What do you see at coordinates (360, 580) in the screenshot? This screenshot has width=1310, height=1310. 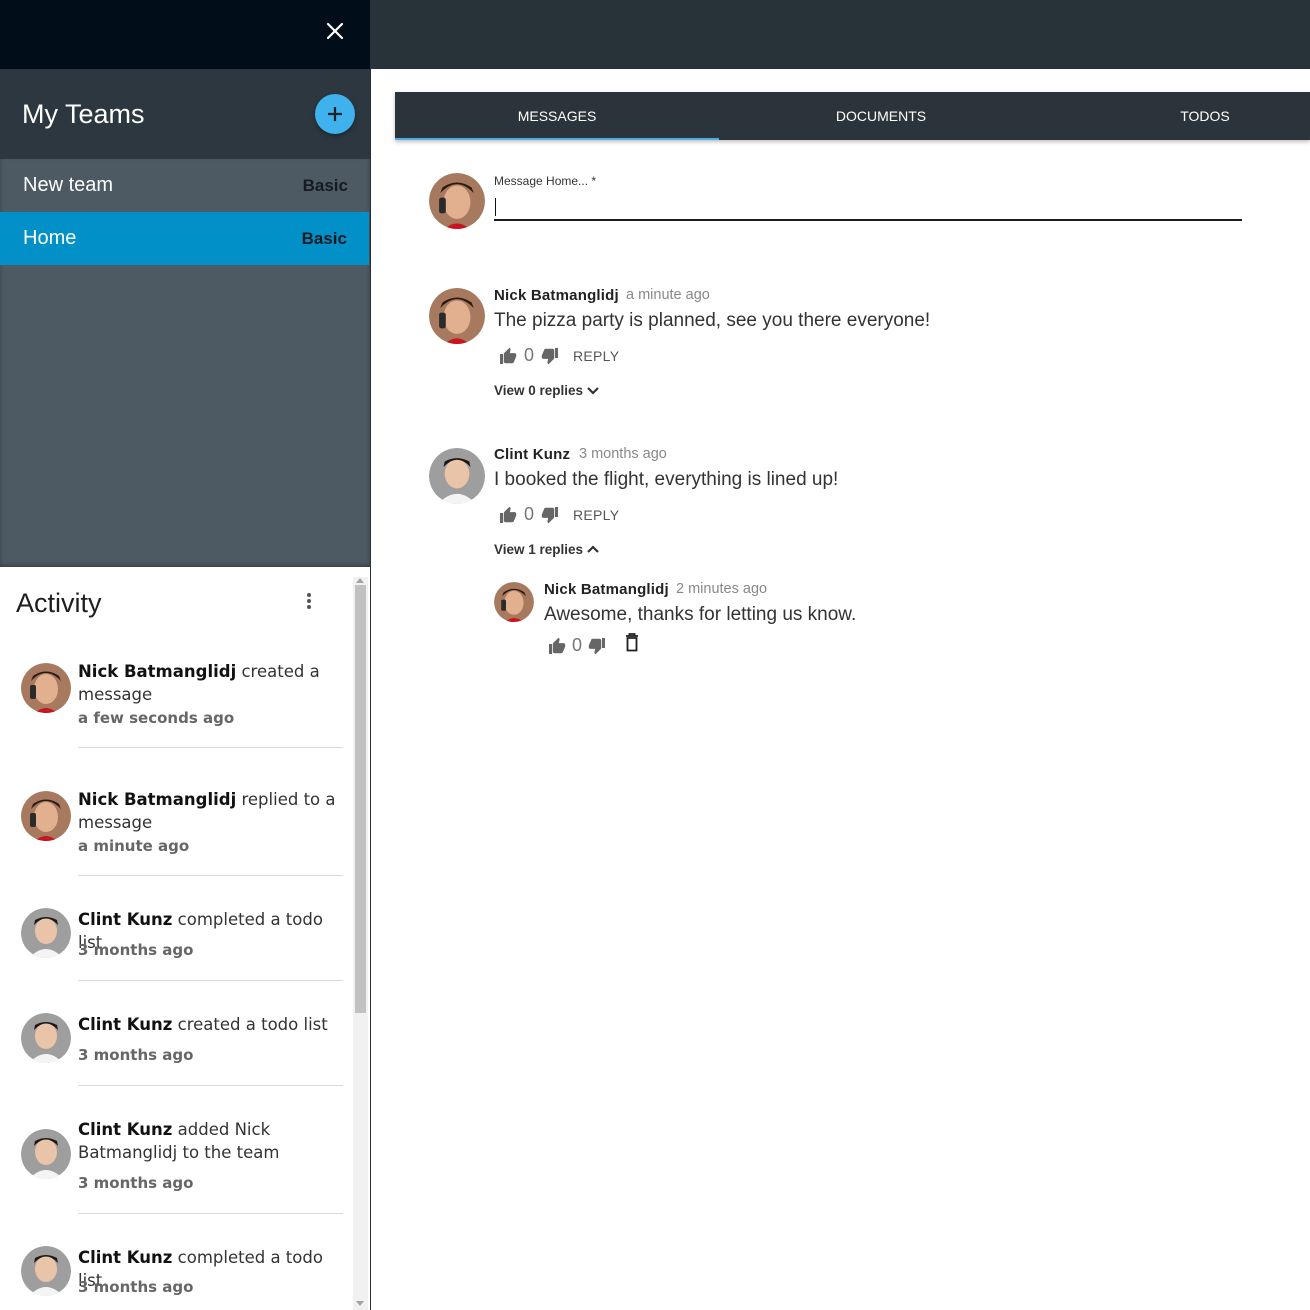 I see `scroll-up-icon` at bounding box center [360, 580].